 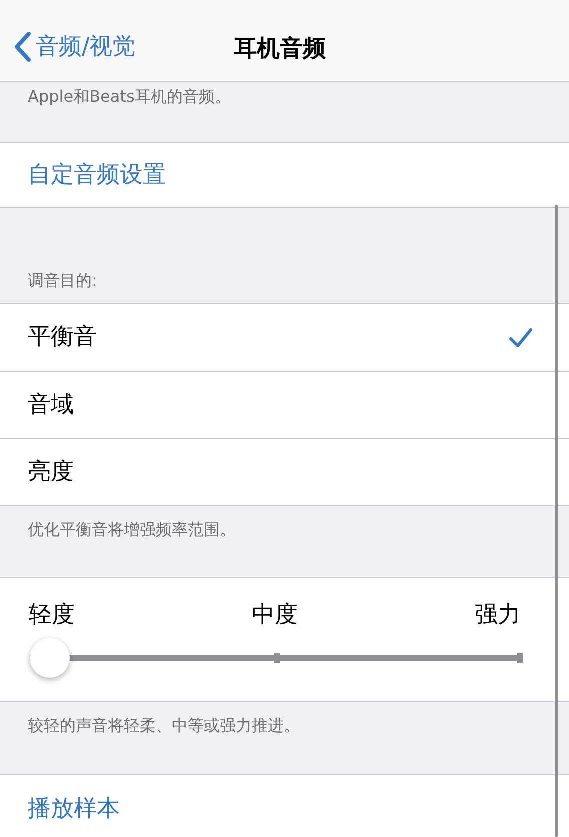 I want to click on custom-settings-link: 自定音频设置, so click(x=97, y=175).